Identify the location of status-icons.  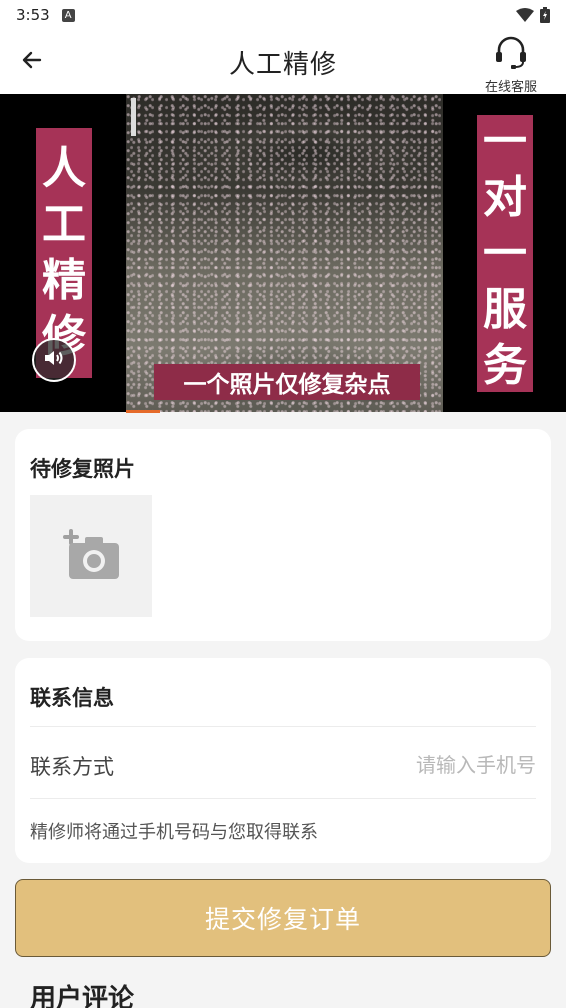
(533, 15).